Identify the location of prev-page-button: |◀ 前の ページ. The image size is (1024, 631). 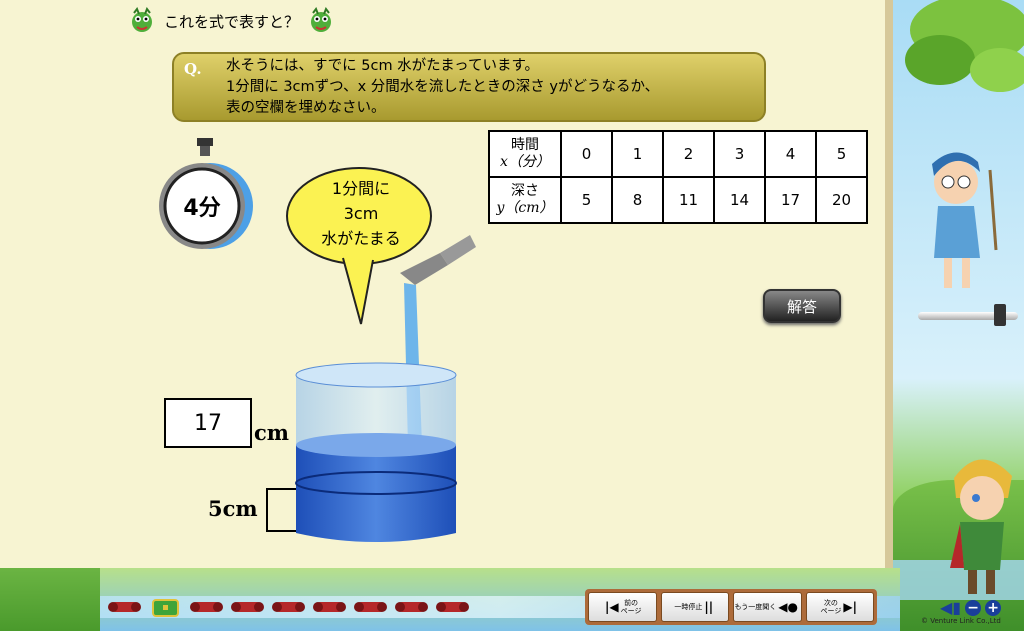
(622, 607).